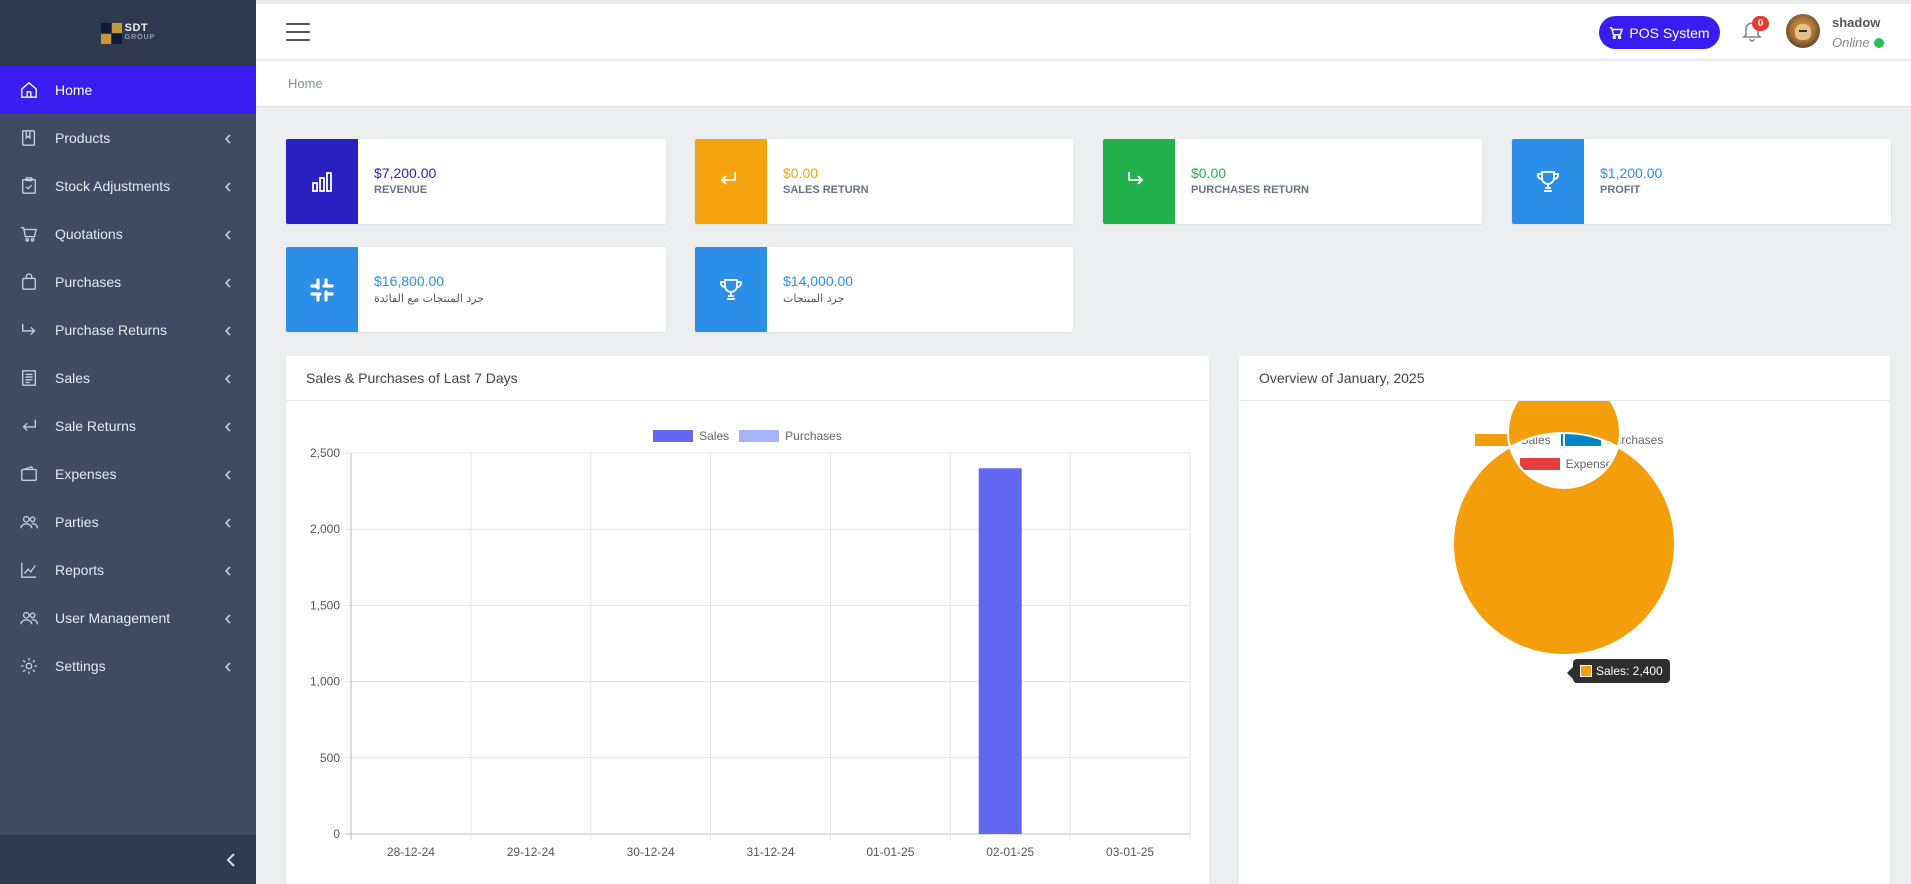 This screenshot has width=1911, height=884. Describe the element at coordinates (111, 330) in the screenshot. I see `sidebar-item-label: Purchase Returns` at that location.